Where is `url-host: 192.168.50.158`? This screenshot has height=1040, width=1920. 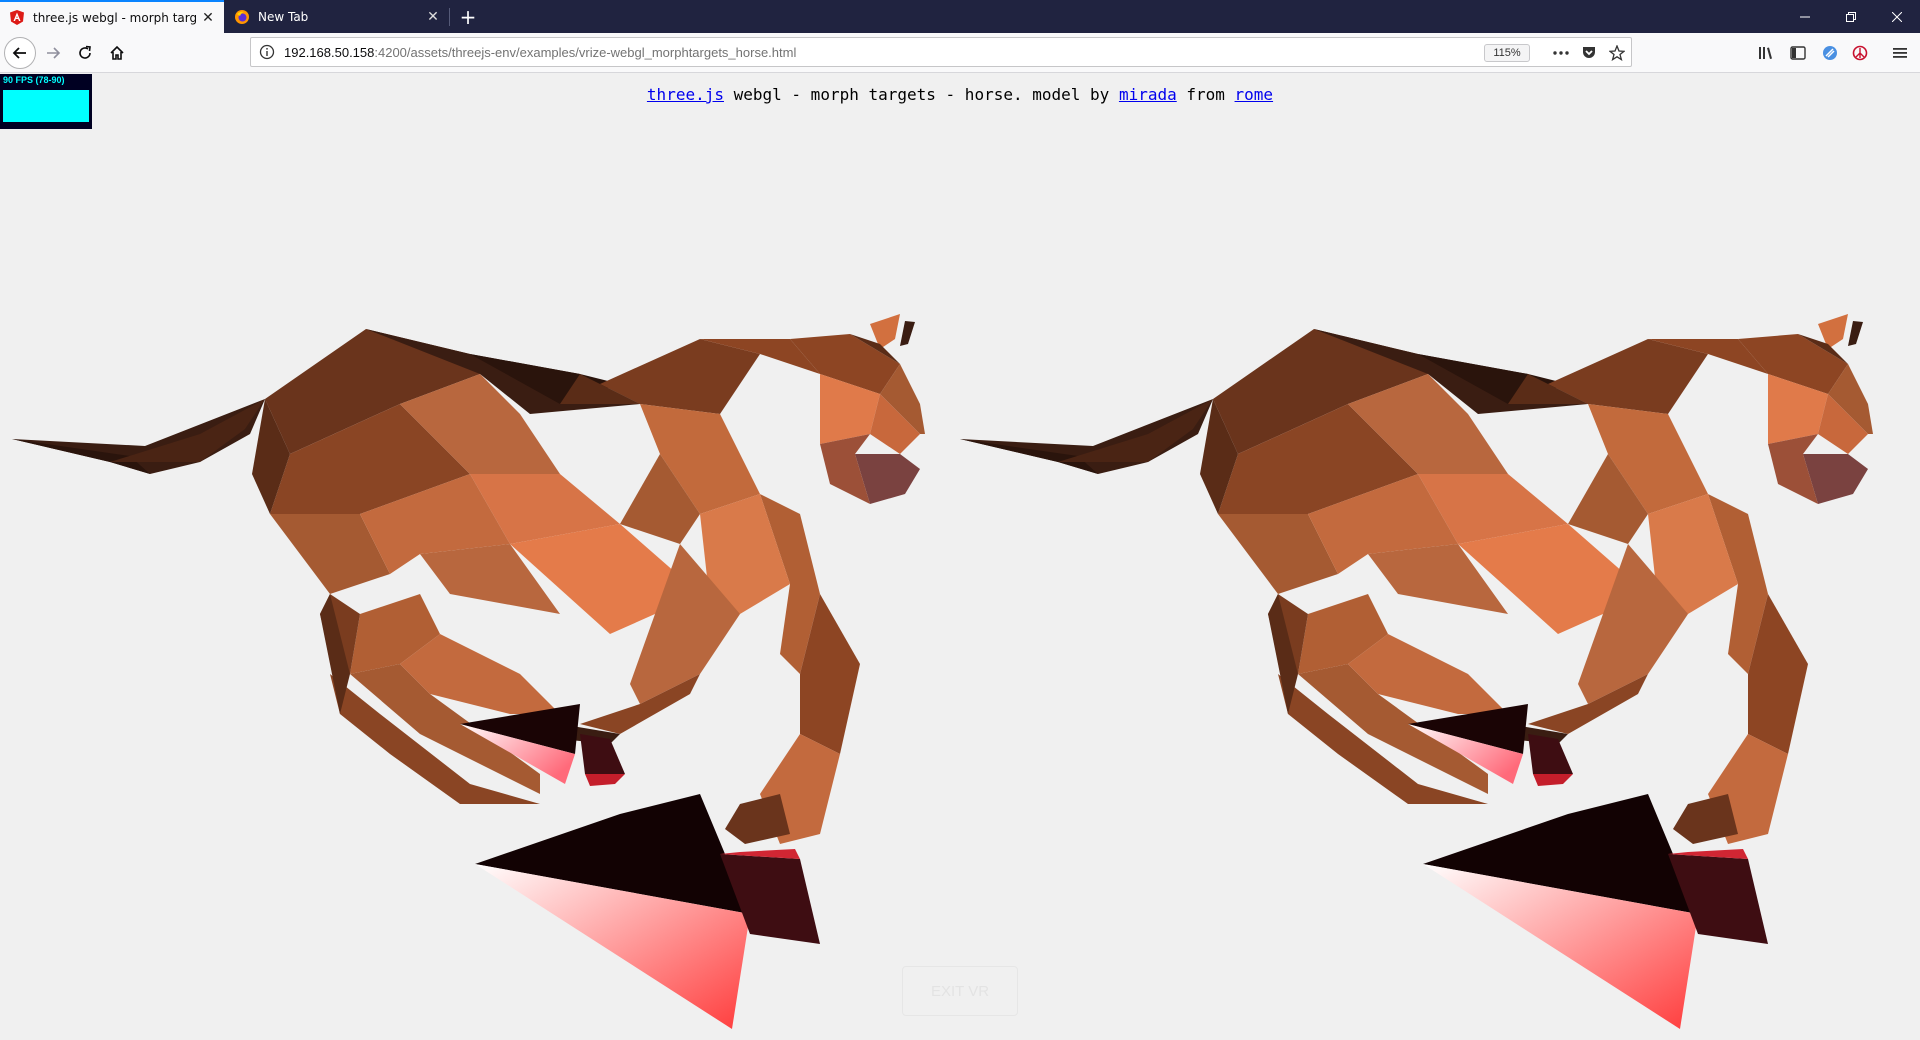
url-host: 192.168.50.158 is located at coordinates (329, 52).